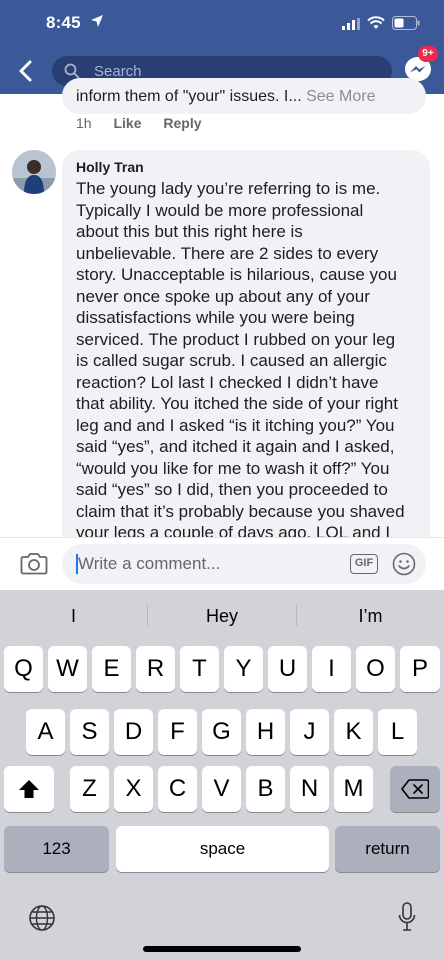 This screenshot has height=960, width=444. I want to click on previous-comment-actions: 1h Like Reply, so click(148, 123).